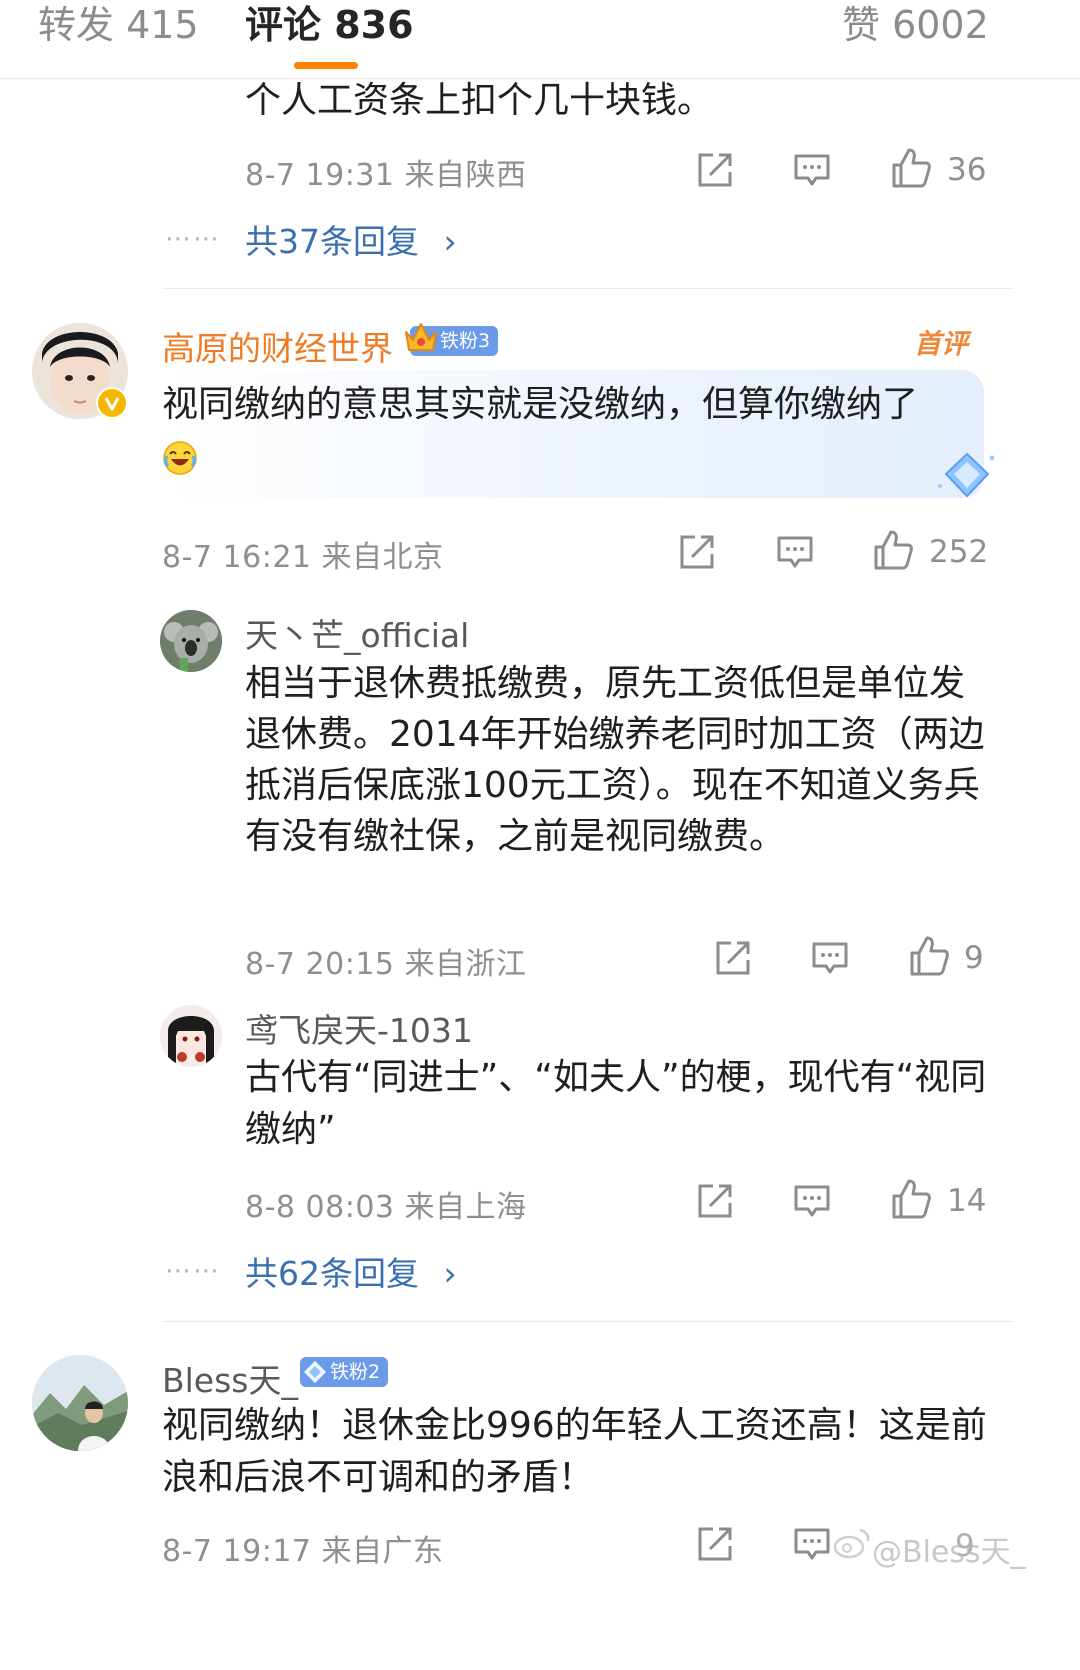 The image size is (1080, 1670). Describe the element at coordinates (562, 432) in the screenshot. I see `comment-text: 视同缴纳的意思其实就是没缴纳，但算你缴纳了` at that location.